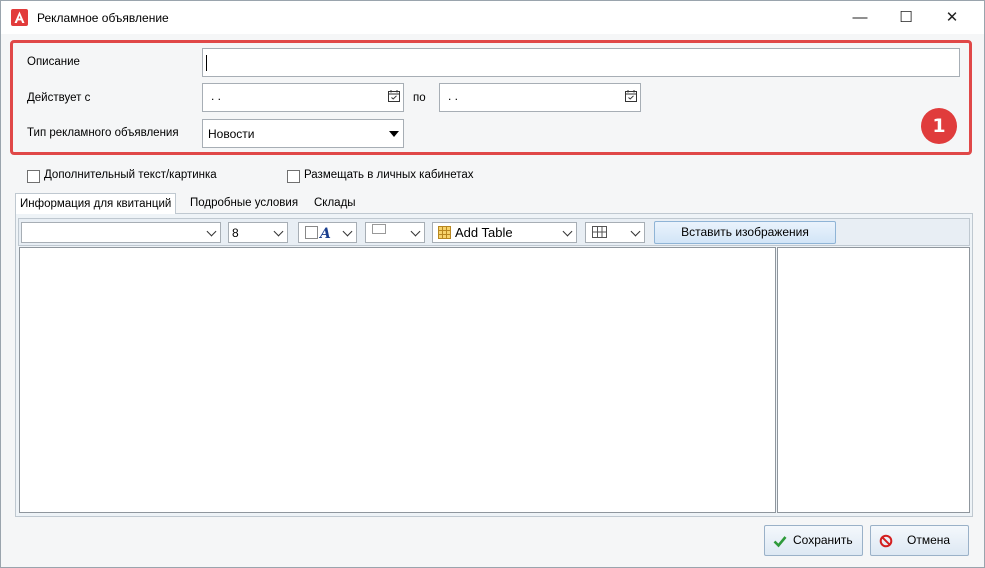 This screenshot has height=568, width=985. I want to click on editor-toolbar: 8 A Add Table Вставить изображения, so click(494, 232).